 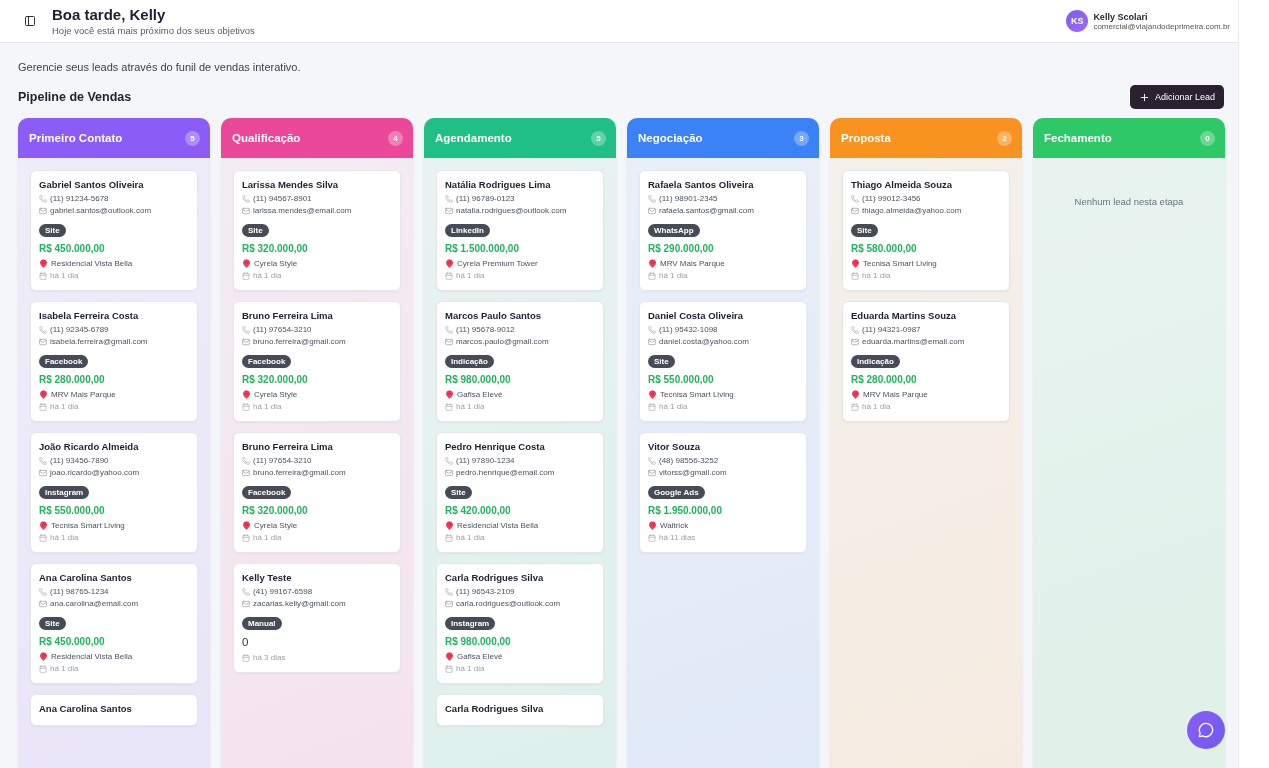 What do you see at coordinates (92, 184) in the screenshot?
I see `lead-name: Gabriel Santos Oliveira` at bounding box center [92, 184].